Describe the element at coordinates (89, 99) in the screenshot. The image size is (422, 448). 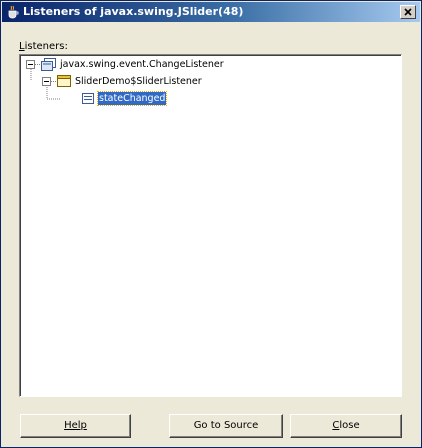
I see `method-icon` at that location.